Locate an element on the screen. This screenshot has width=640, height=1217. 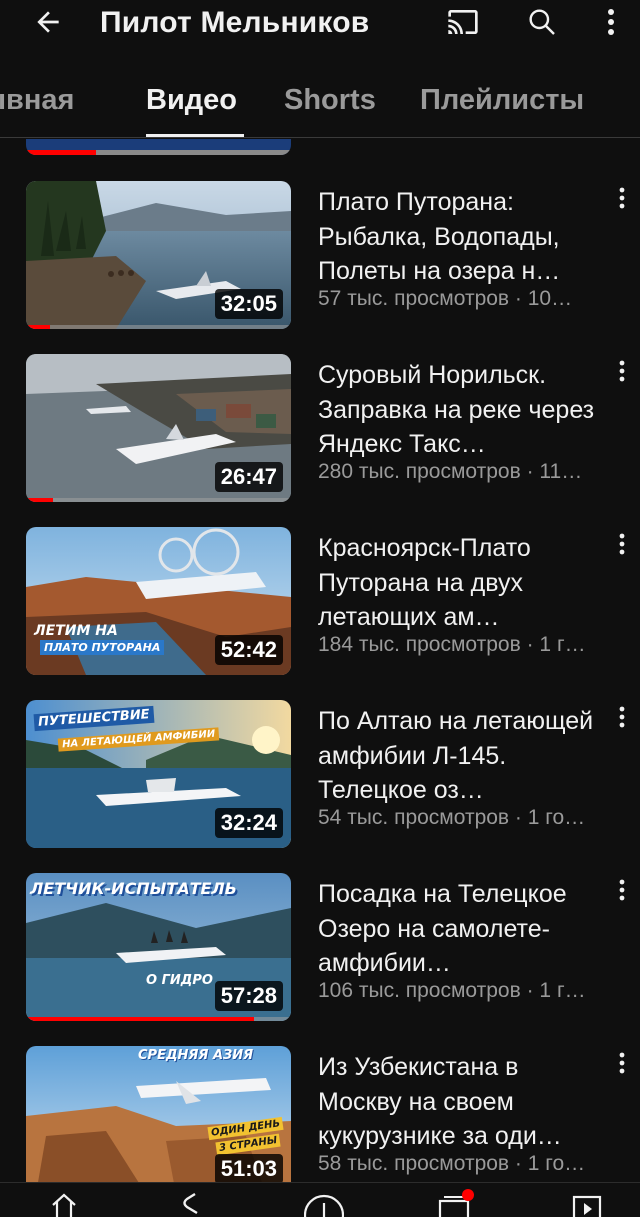
video-thumbnail: 32:05 is located at coordinates (158, 255).